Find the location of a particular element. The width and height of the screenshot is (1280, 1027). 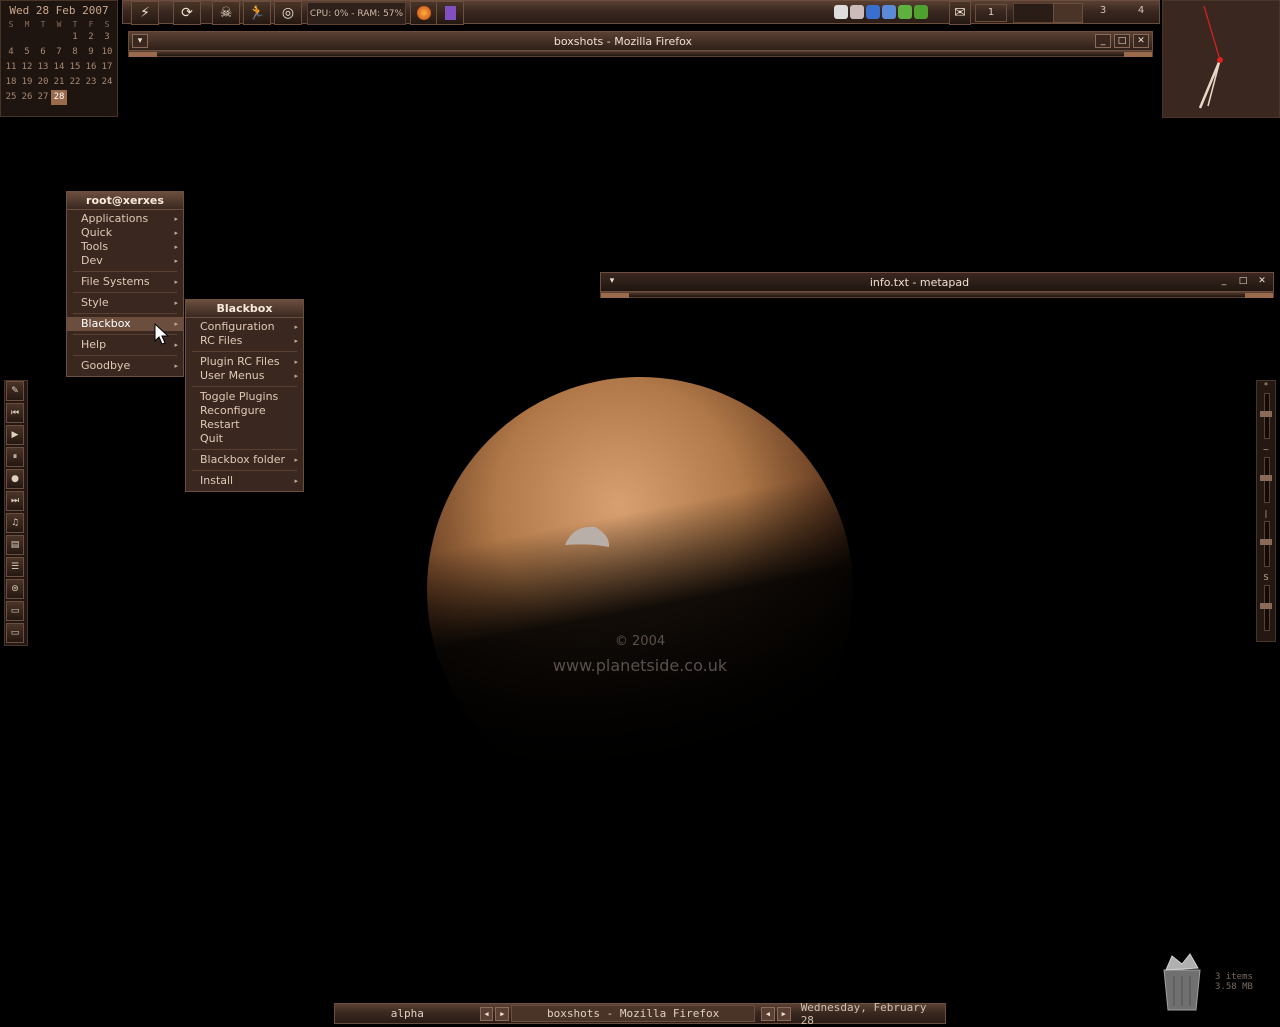

menu-item-toggle-plugins: Toggle Plugins is located at coordinates (244, 397).